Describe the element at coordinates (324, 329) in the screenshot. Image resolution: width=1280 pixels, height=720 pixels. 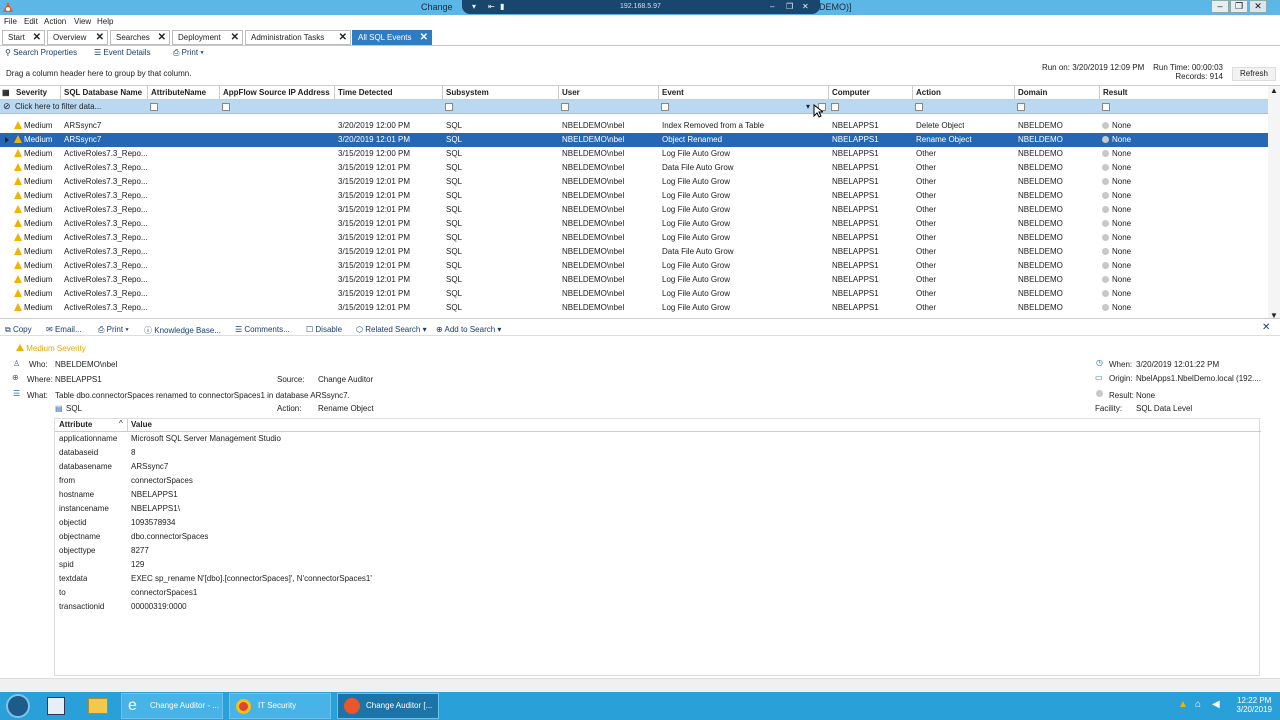
I see `disable-button: ☐ Disable` at that location.